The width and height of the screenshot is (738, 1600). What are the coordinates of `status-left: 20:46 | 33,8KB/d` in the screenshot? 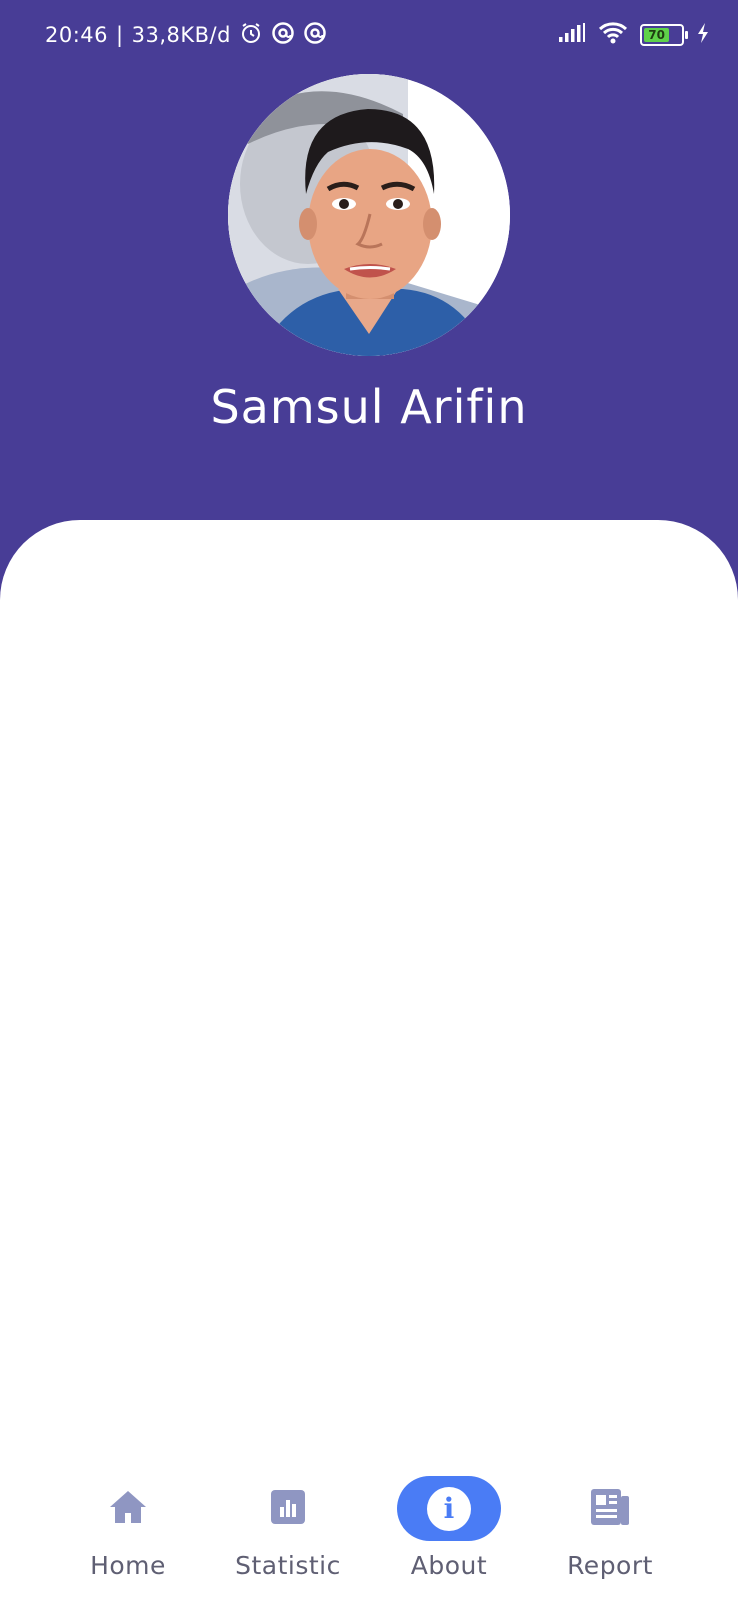 It's located at (186, 35).